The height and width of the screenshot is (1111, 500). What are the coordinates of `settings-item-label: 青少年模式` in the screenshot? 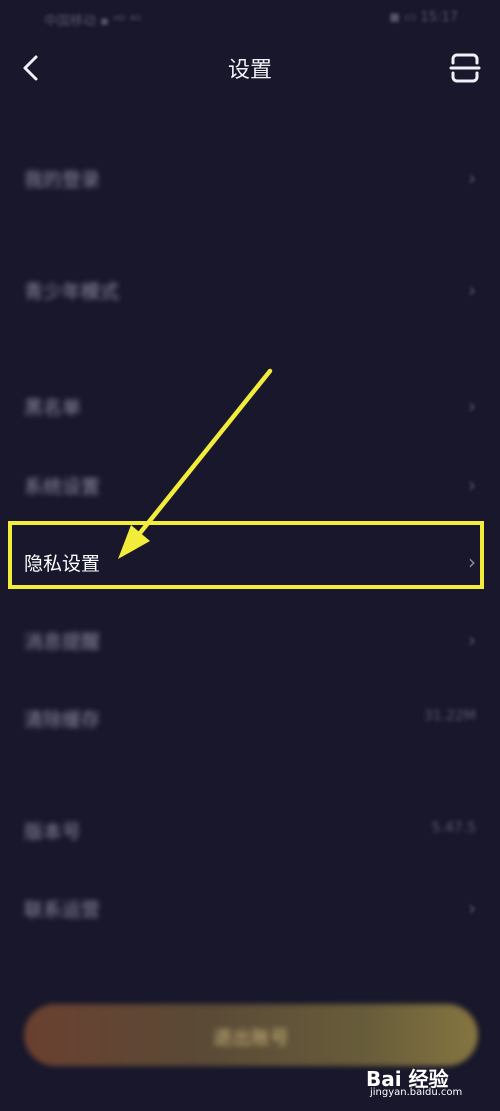 It's located at (72, 292).